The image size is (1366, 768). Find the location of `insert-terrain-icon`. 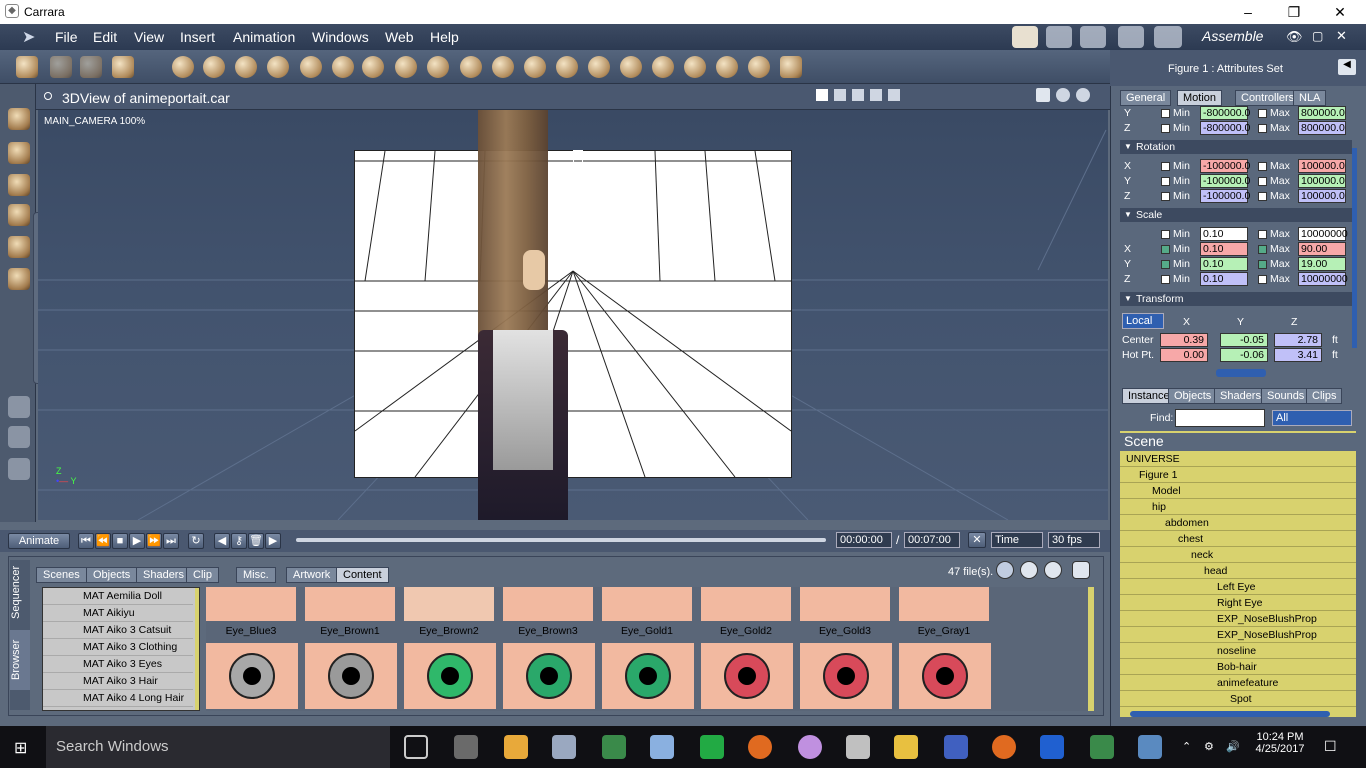

insert-terrain-icon is located at coordinates (406, 67).